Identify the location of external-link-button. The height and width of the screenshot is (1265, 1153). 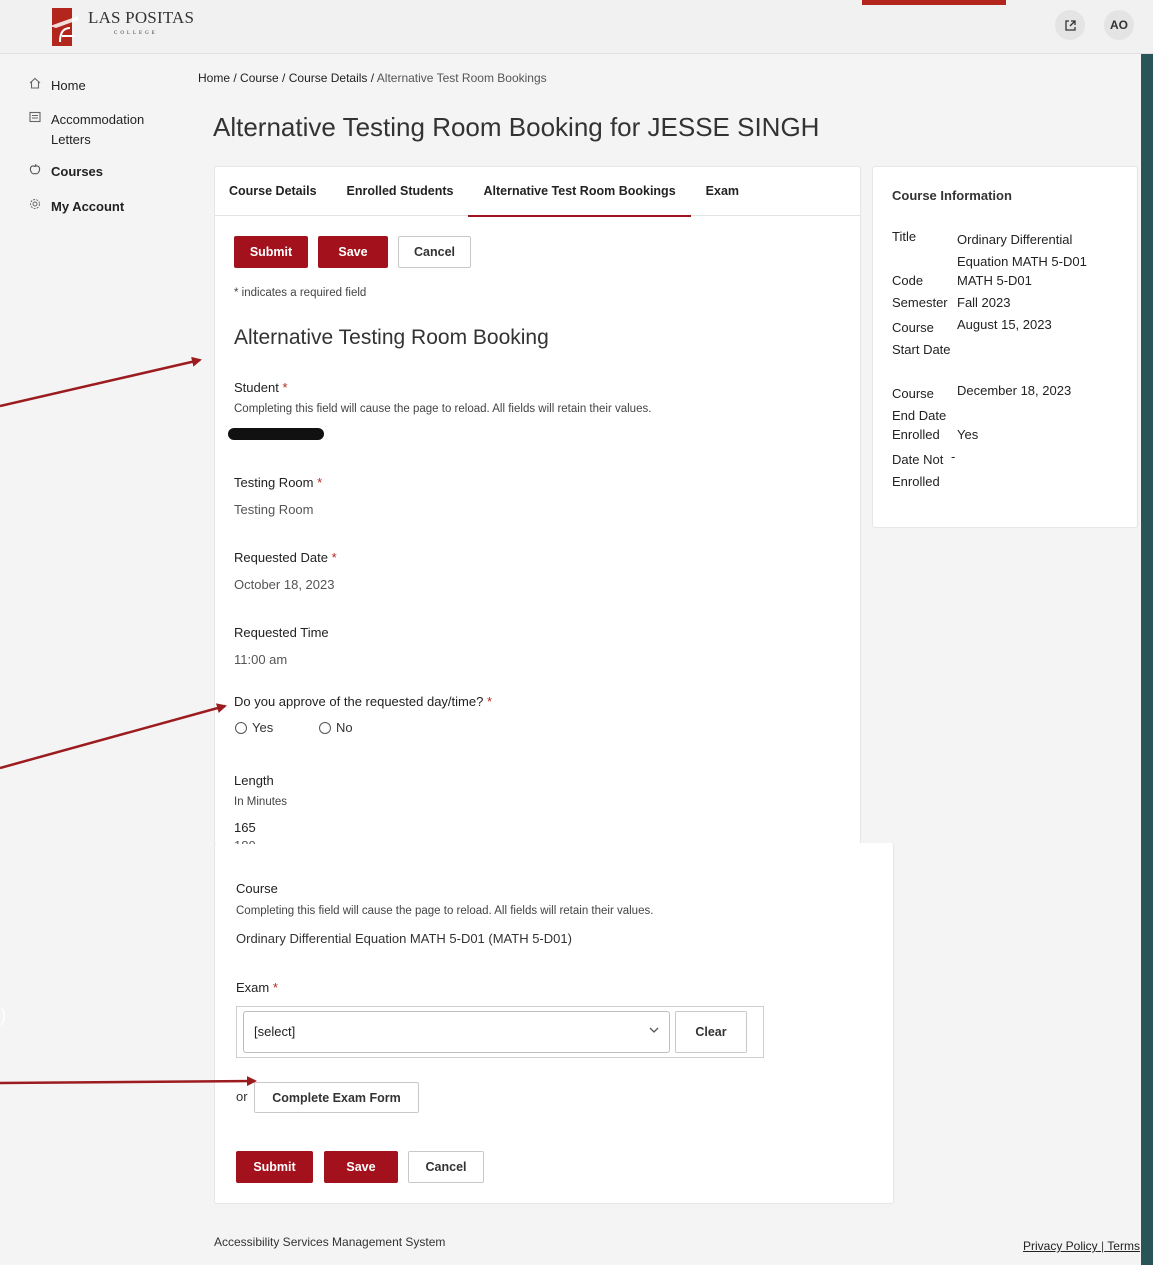
(1070, 25).